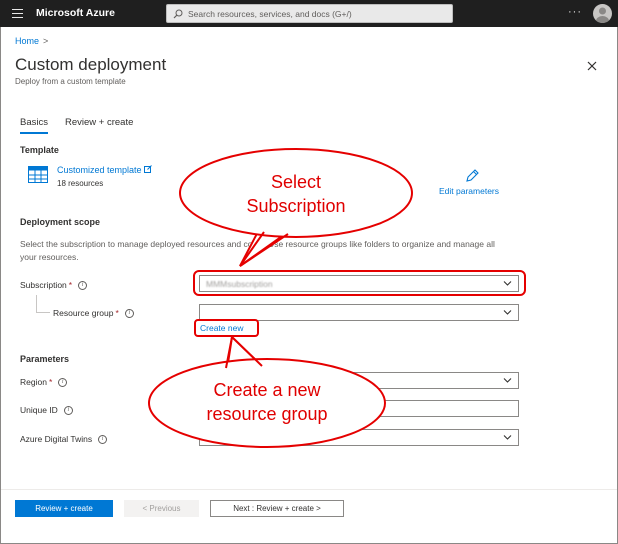  What do you see at coordinates (178, 14) in the screenshot?
I see `search-icon` at bounding box center [178, 14].